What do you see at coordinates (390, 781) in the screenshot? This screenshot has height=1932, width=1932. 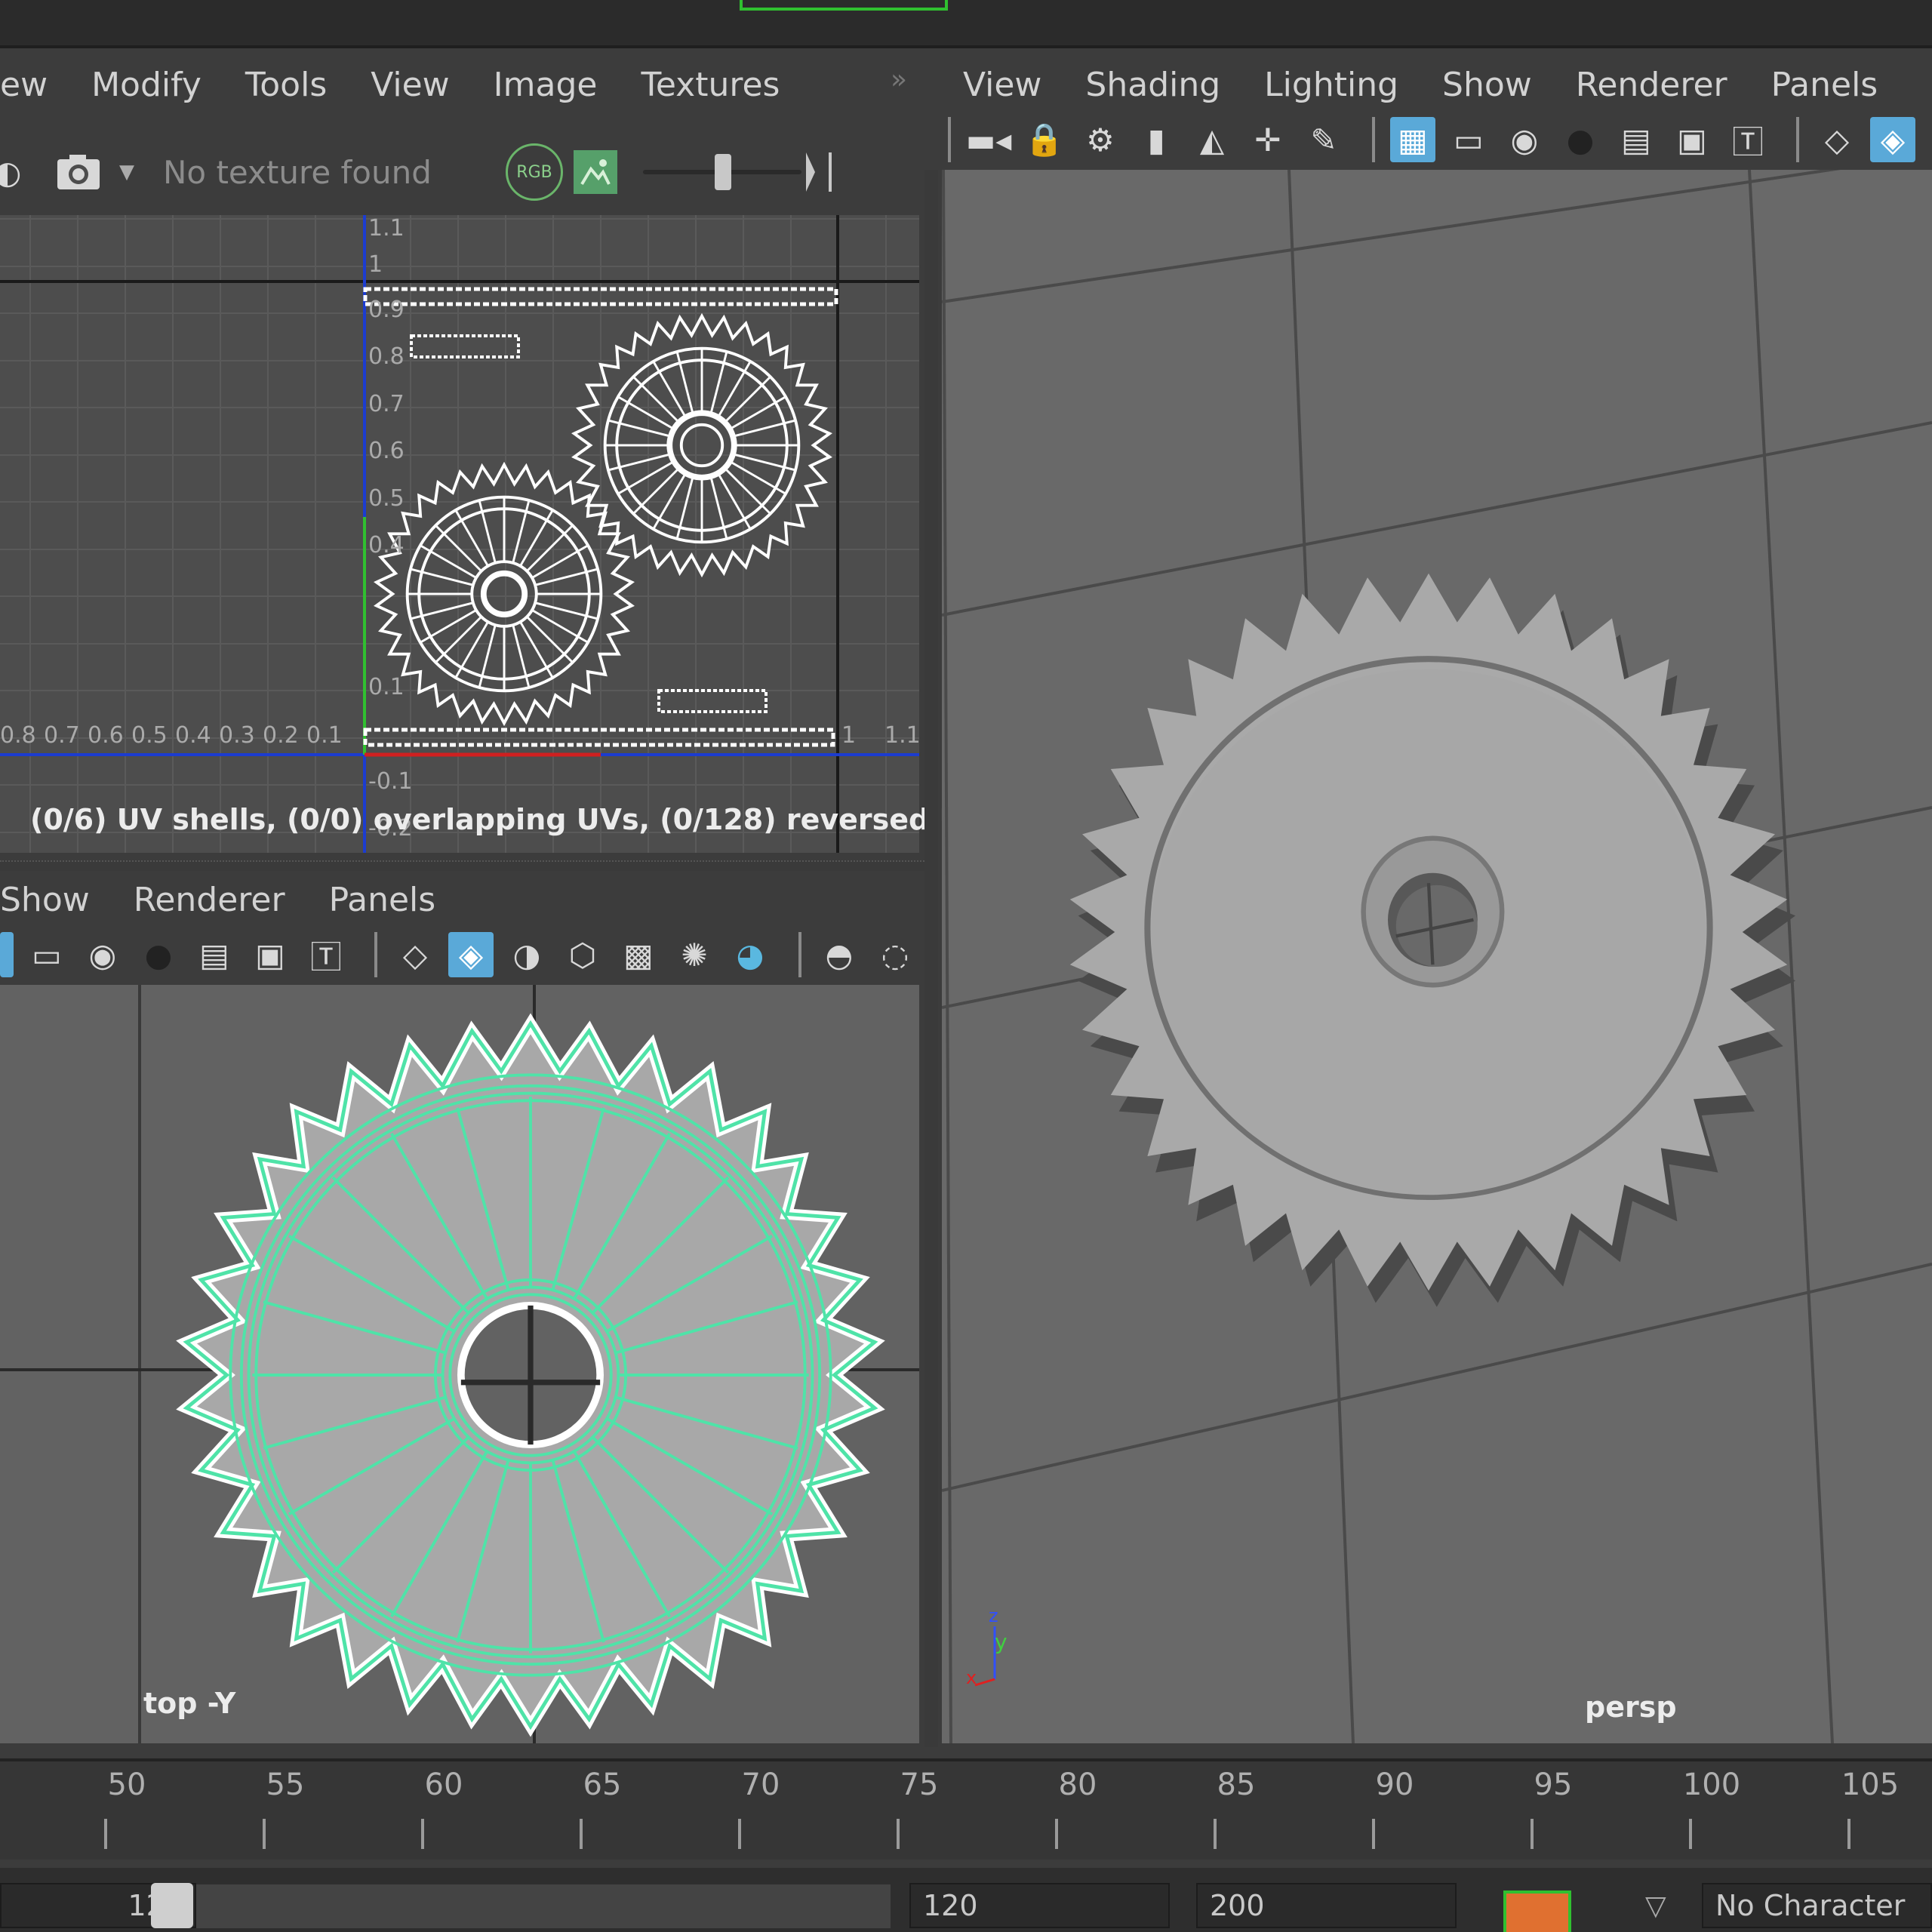 I see `uv-axis-label-y: -0.1` at bounding box center [390, 781].